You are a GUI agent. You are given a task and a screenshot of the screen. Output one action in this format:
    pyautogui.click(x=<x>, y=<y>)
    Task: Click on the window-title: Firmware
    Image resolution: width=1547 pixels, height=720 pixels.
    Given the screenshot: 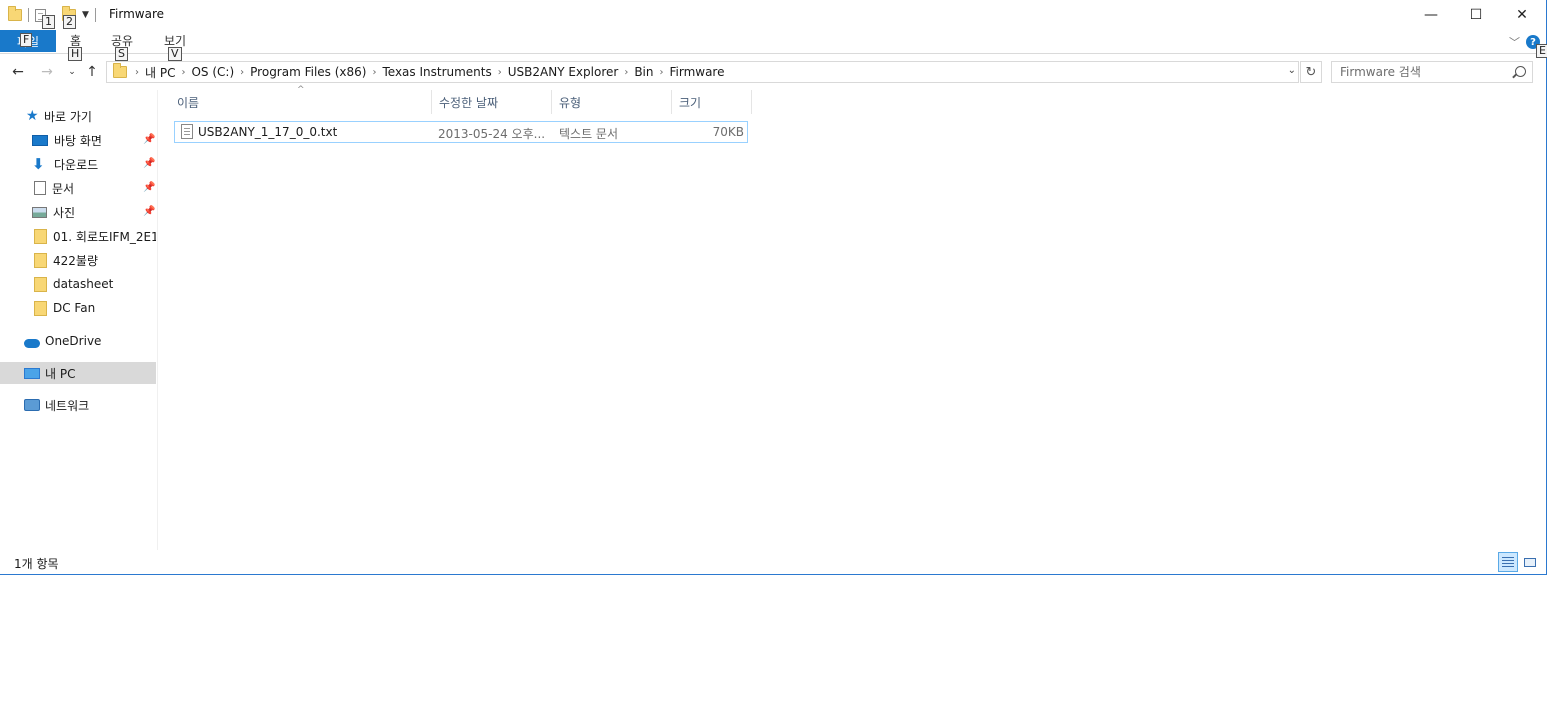 What is the action you would take?
    pyautogui.click(x=136, y=14)
    